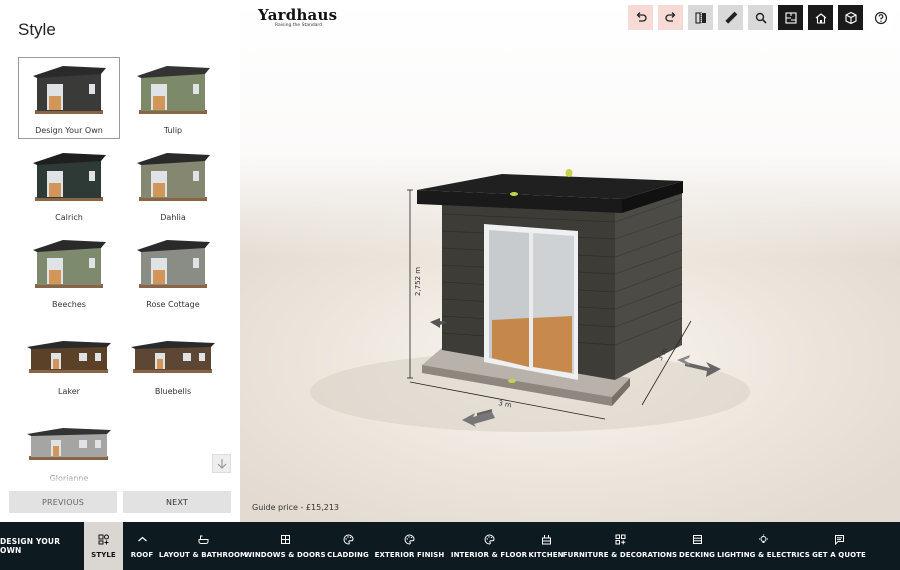  Describe the element at coordinates (839, 554) in the screenshot. I see `tab-label: GET A QUOTE` at that location.